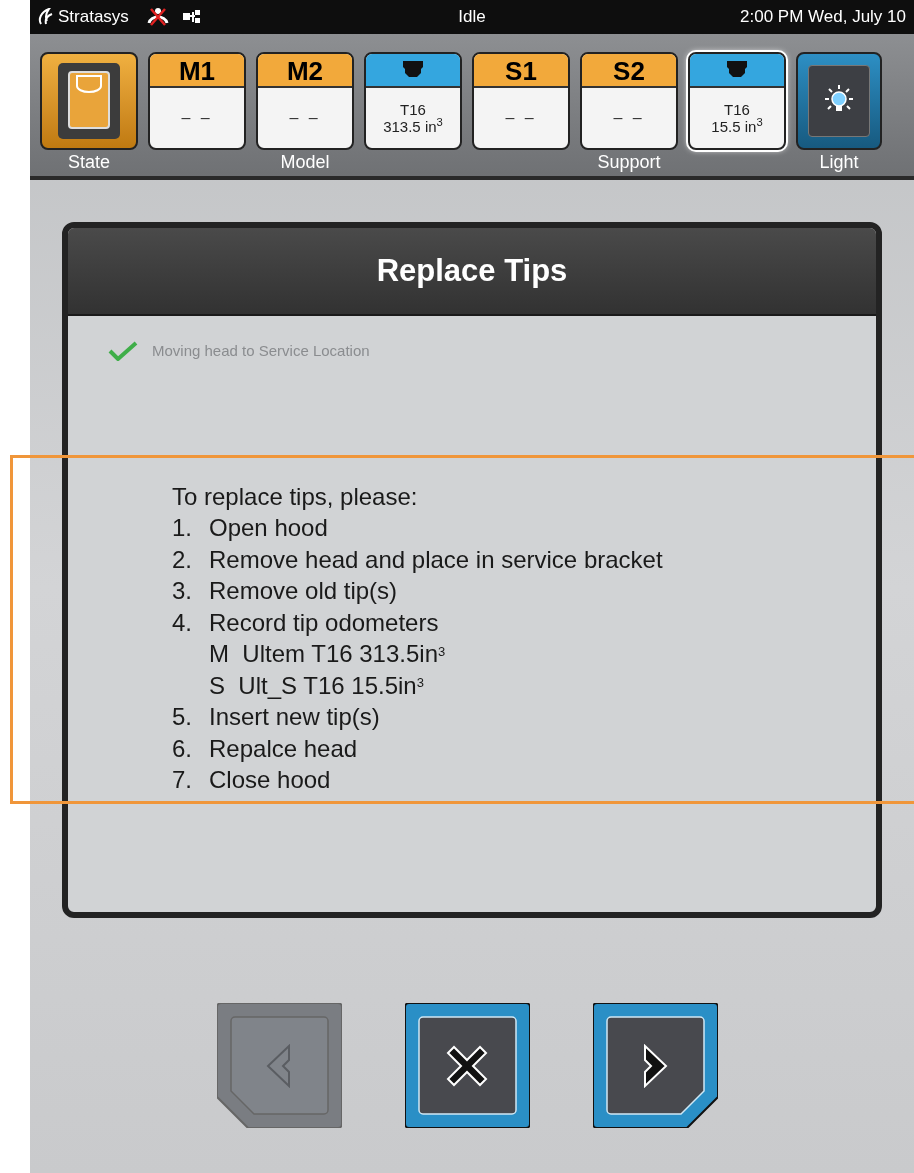  I want to click on next-button, so click(655, 1065).